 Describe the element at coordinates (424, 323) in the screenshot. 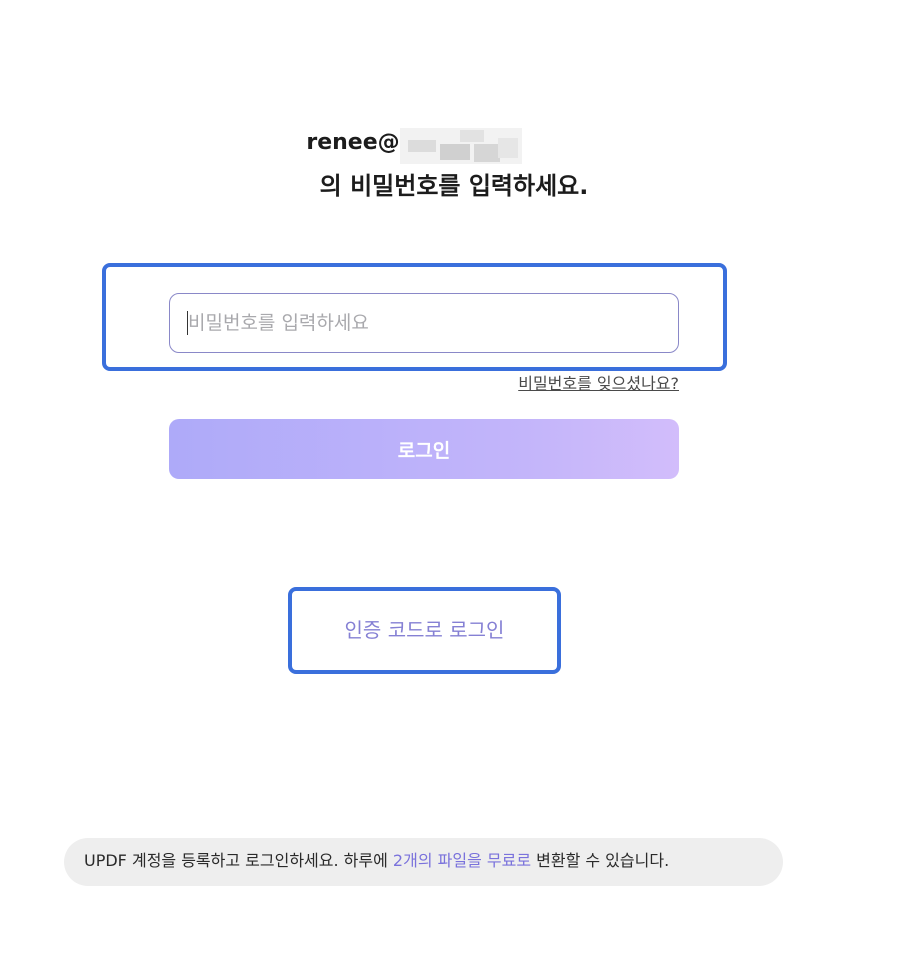

I see `password-input` at that location.